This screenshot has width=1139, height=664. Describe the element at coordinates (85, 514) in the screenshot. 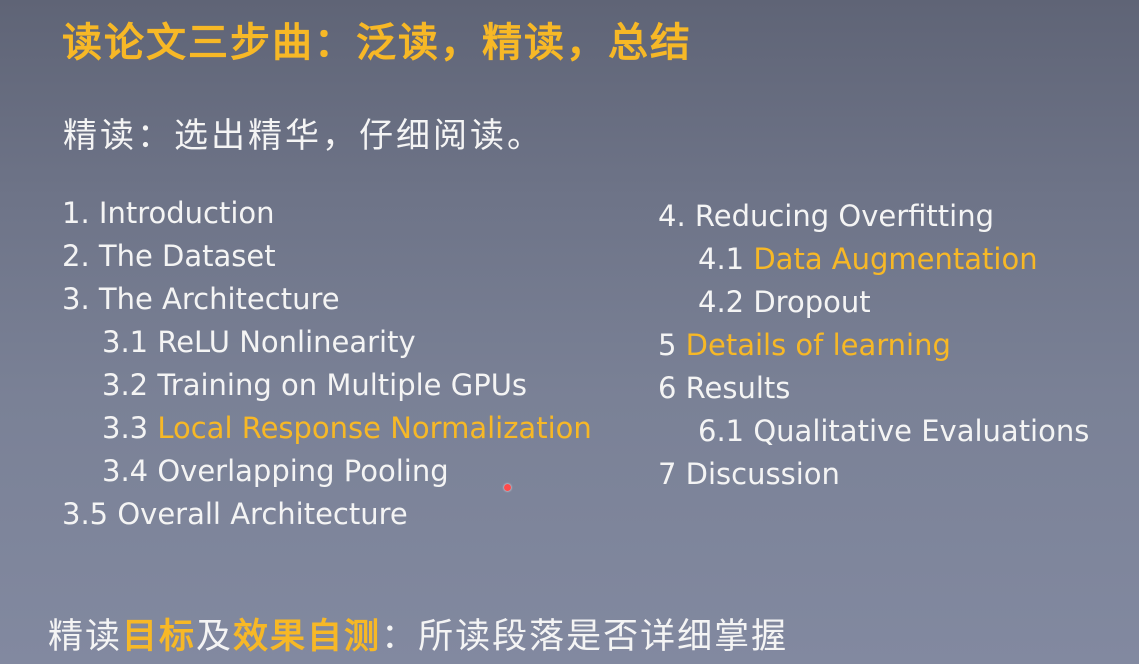

I see `toc-item-number: 3.5` at that location.